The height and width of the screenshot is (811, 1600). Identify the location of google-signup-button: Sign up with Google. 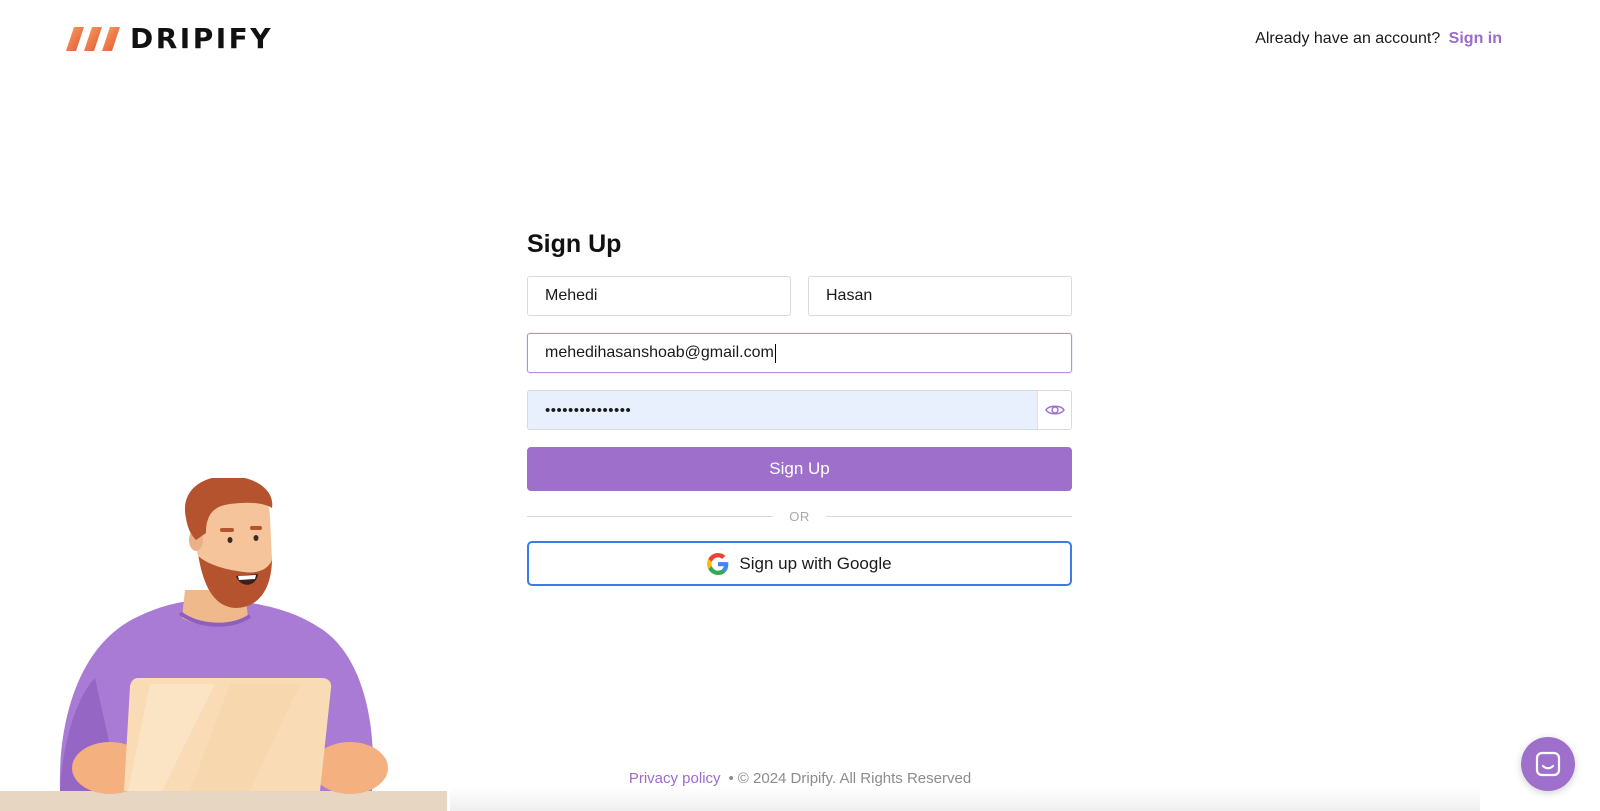
(799, 563).